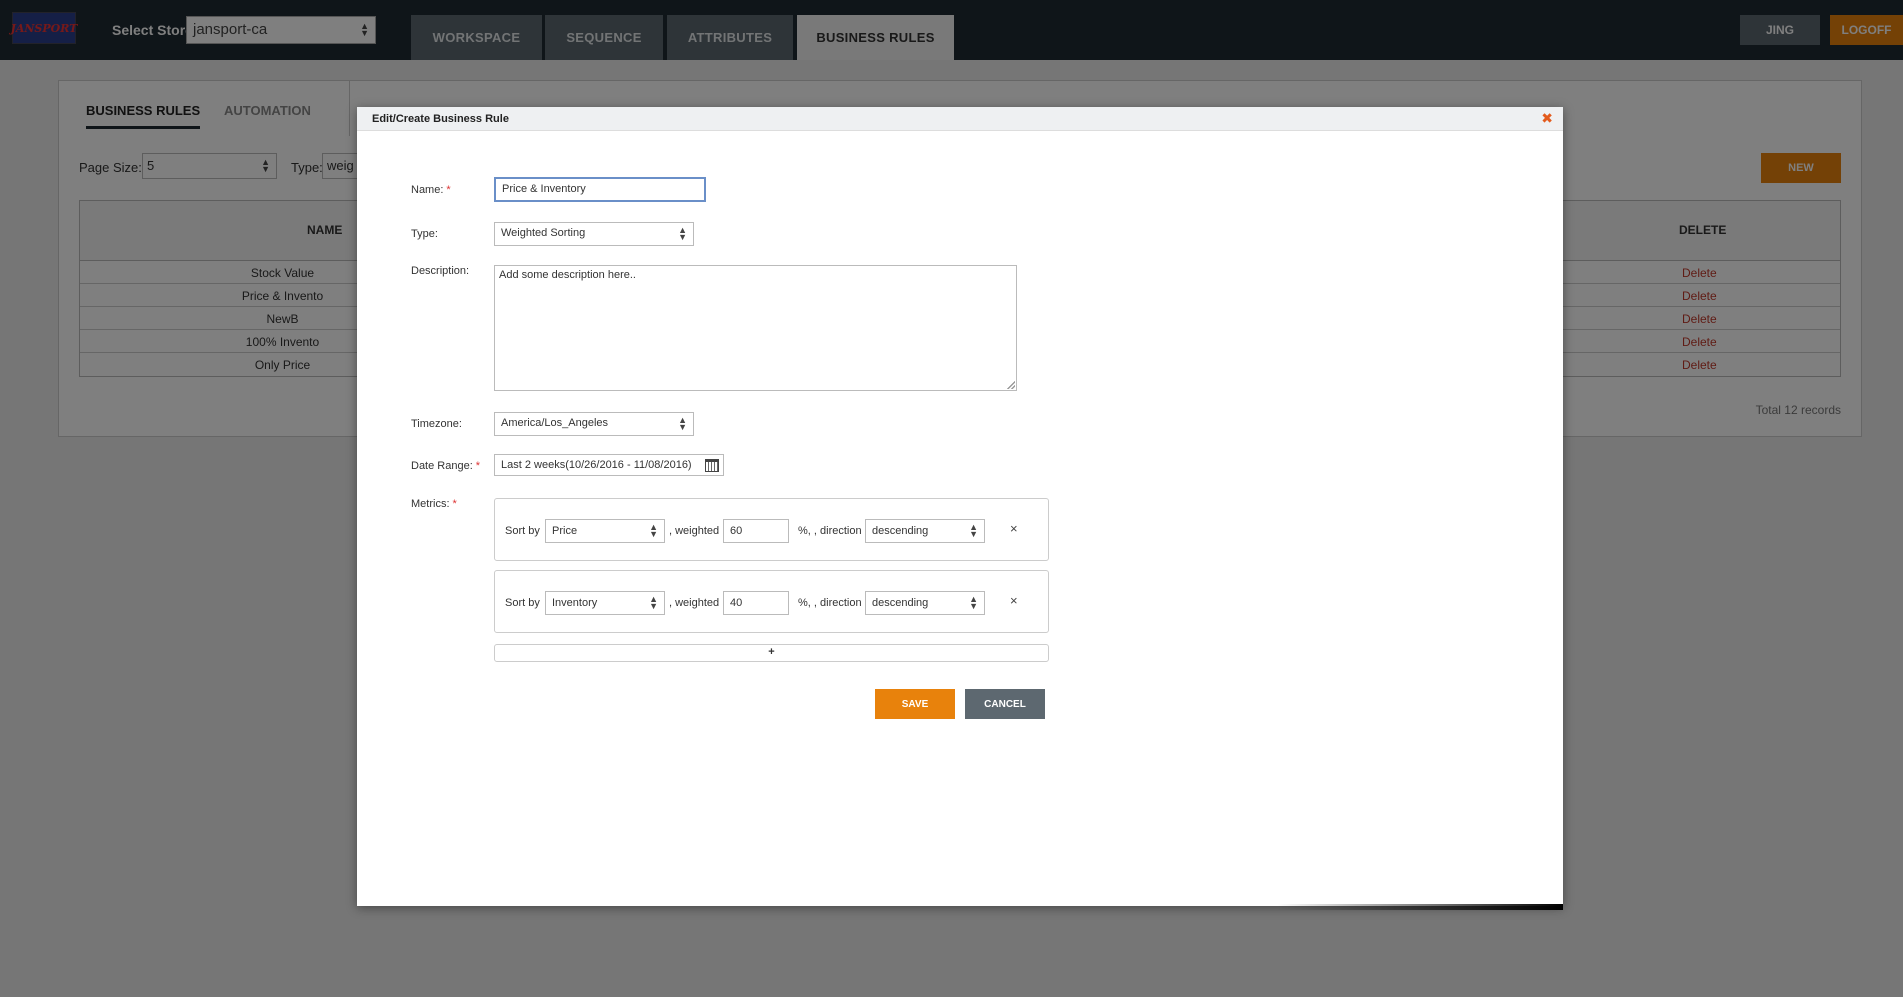 This screenshot has width=1903, height=997. What do you see at coordinates (756, 531) in the screenshot?
I see `weight-input: 60` at bounding box center [756, 531].